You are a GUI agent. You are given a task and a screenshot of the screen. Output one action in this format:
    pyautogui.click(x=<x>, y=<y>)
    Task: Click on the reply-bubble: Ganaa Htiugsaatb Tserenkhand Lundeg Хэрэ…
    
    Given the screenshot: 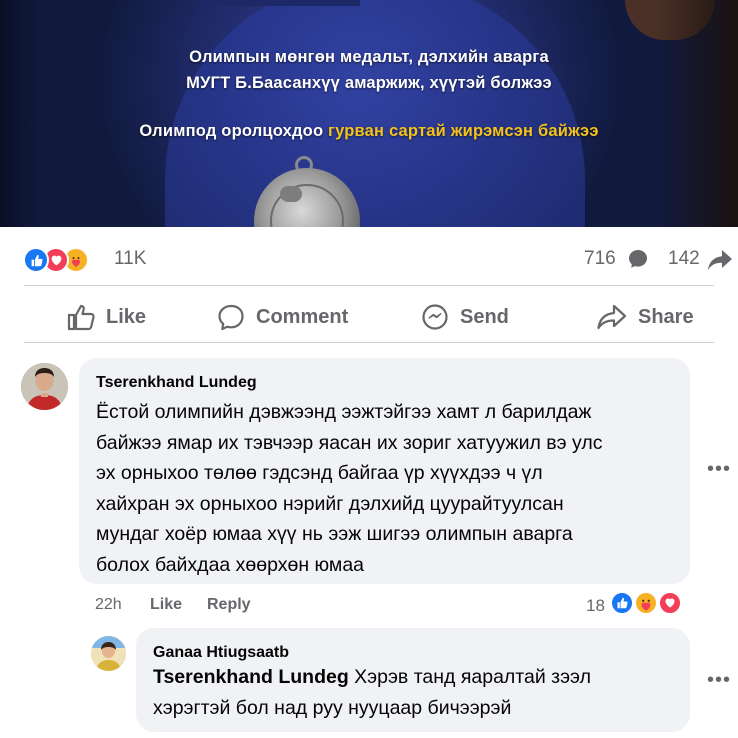 What is the action you would take?
    pyautogui.click(x=413, y=680)
    